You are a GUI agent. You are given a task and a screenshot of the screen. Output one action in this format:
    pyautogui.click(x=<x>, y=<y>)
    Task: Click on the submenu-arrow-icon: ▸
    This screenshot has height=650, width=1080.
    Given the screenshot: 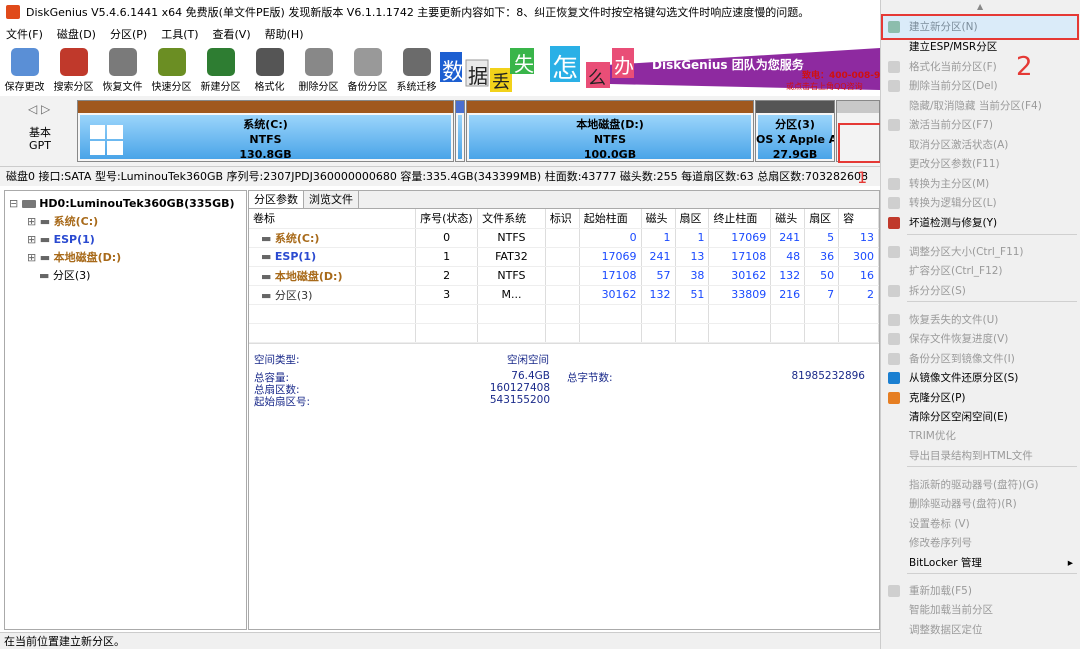 What is the action you would take?
    pyautogui.click(x=1070, y=563)
    